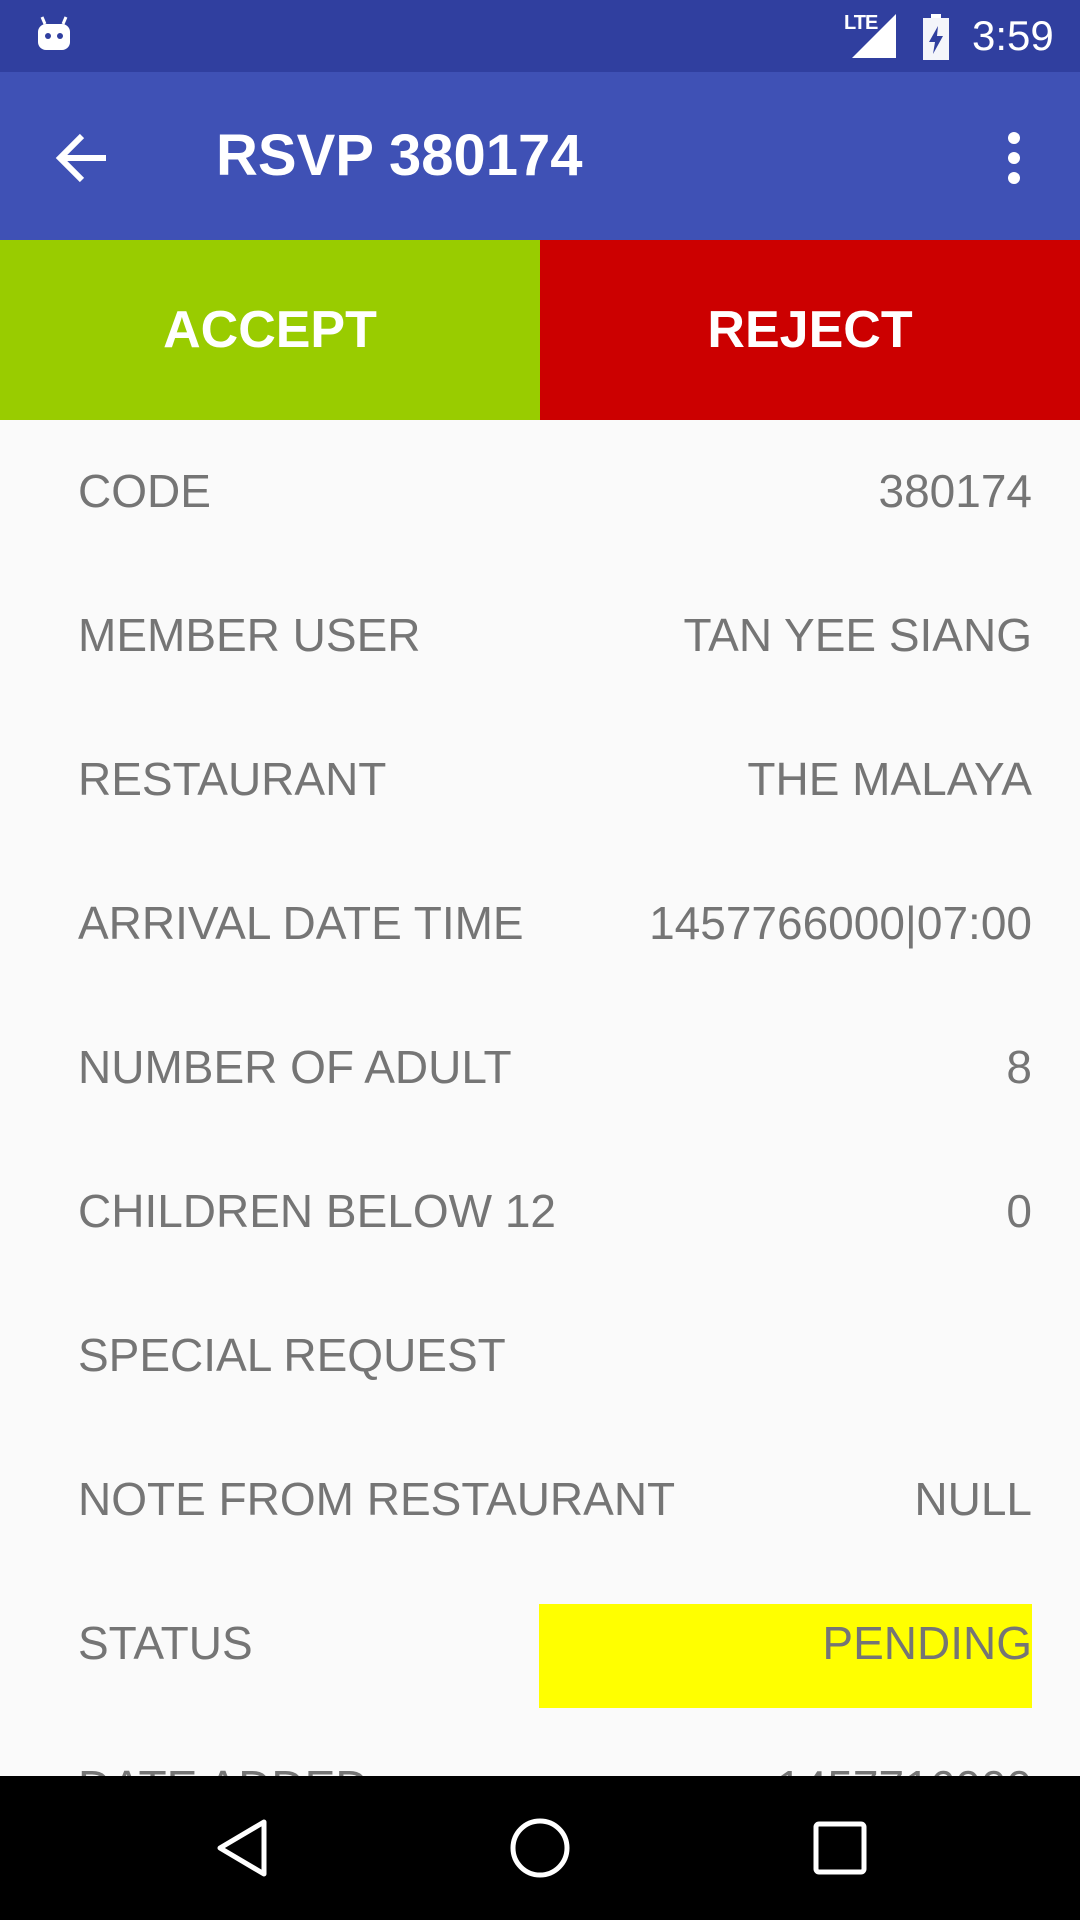  What do you see at coordinates (82, 158) in the screenshot?
I see `arrow-back-icon` at bounding box center [82, 158].